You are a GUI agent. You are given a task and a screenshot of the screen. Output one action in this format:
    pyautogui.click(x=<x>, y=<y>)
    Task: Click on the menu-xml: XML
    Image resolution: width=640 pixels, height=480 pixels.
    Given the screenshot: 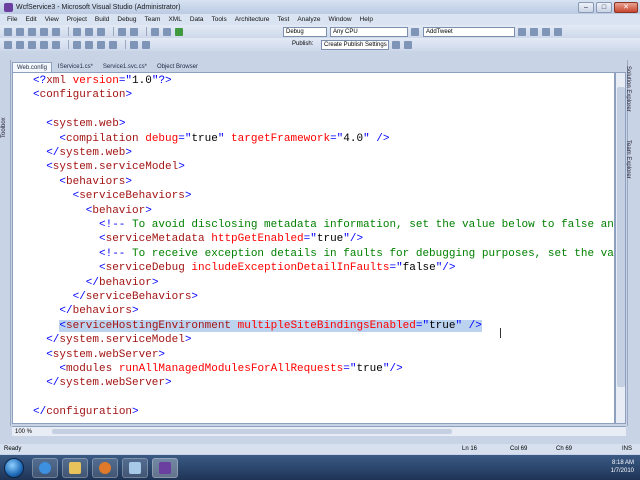 What is the action you would take?
    pyautogui.click(x=174, y=19)
    